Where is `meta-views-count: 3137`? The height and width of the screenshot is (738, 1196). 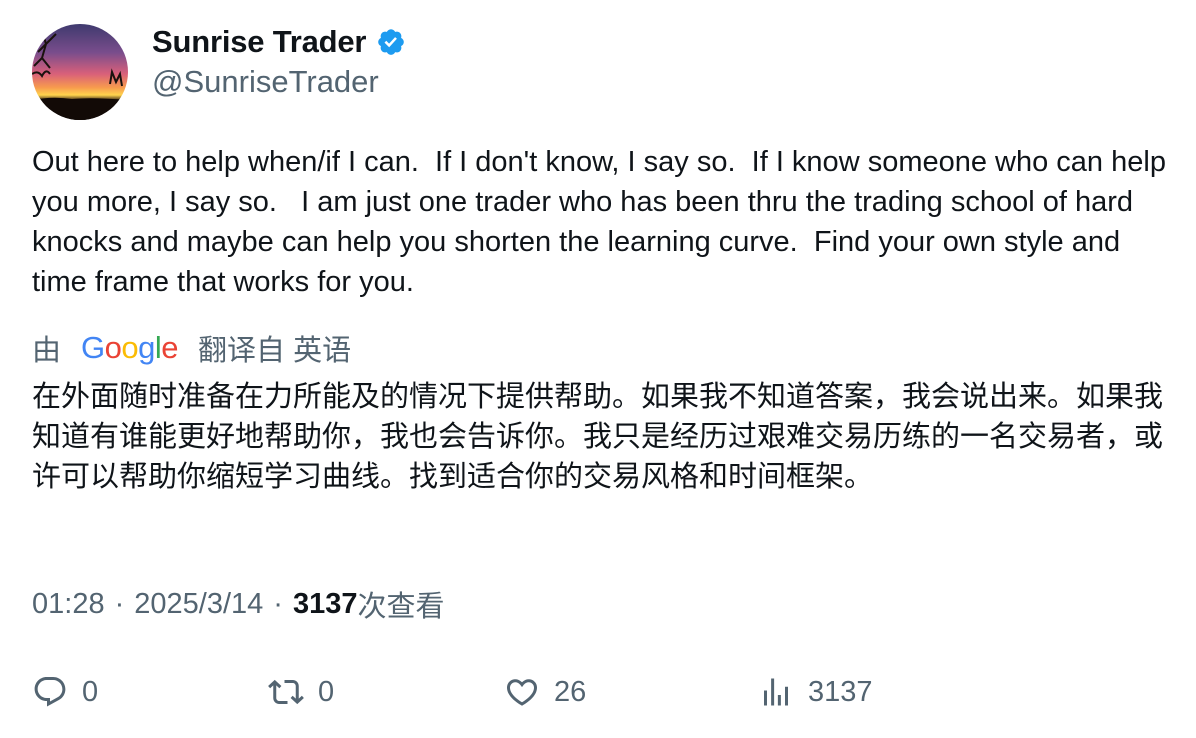 meta-views-count: 3137 is located at coordinates (325, 603).